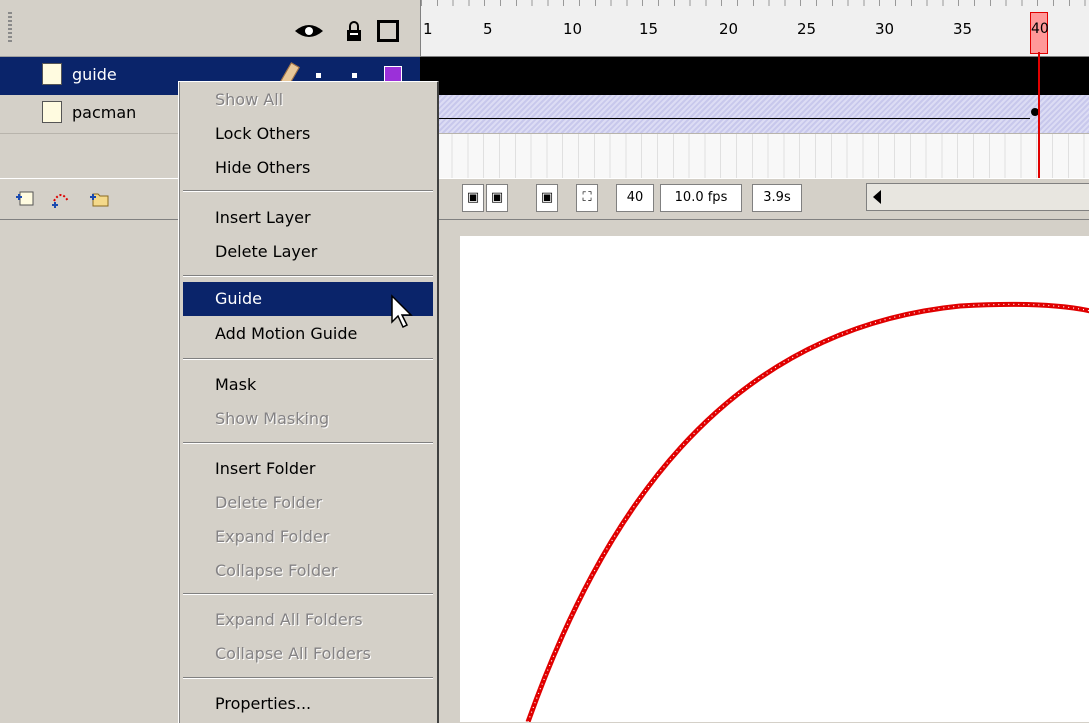  What do you see at coordinates (308, 218) in the screenshot?
I see `menu-item-insert-layer: Insert Layer` at bounding box center [308, 218].